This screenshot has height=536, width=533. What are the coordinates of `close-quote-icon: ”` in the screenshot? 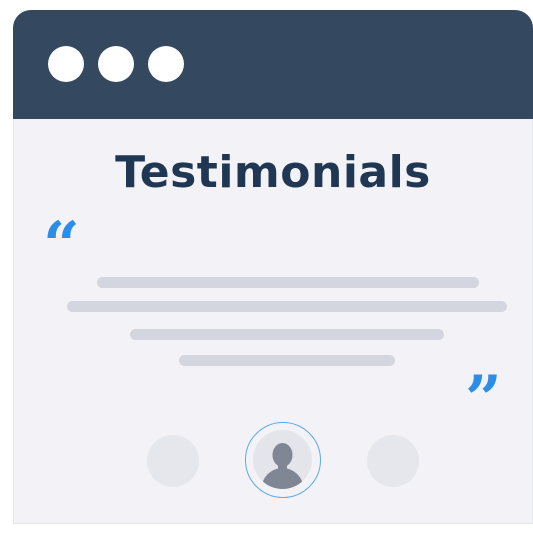 It's located at (483, 399).